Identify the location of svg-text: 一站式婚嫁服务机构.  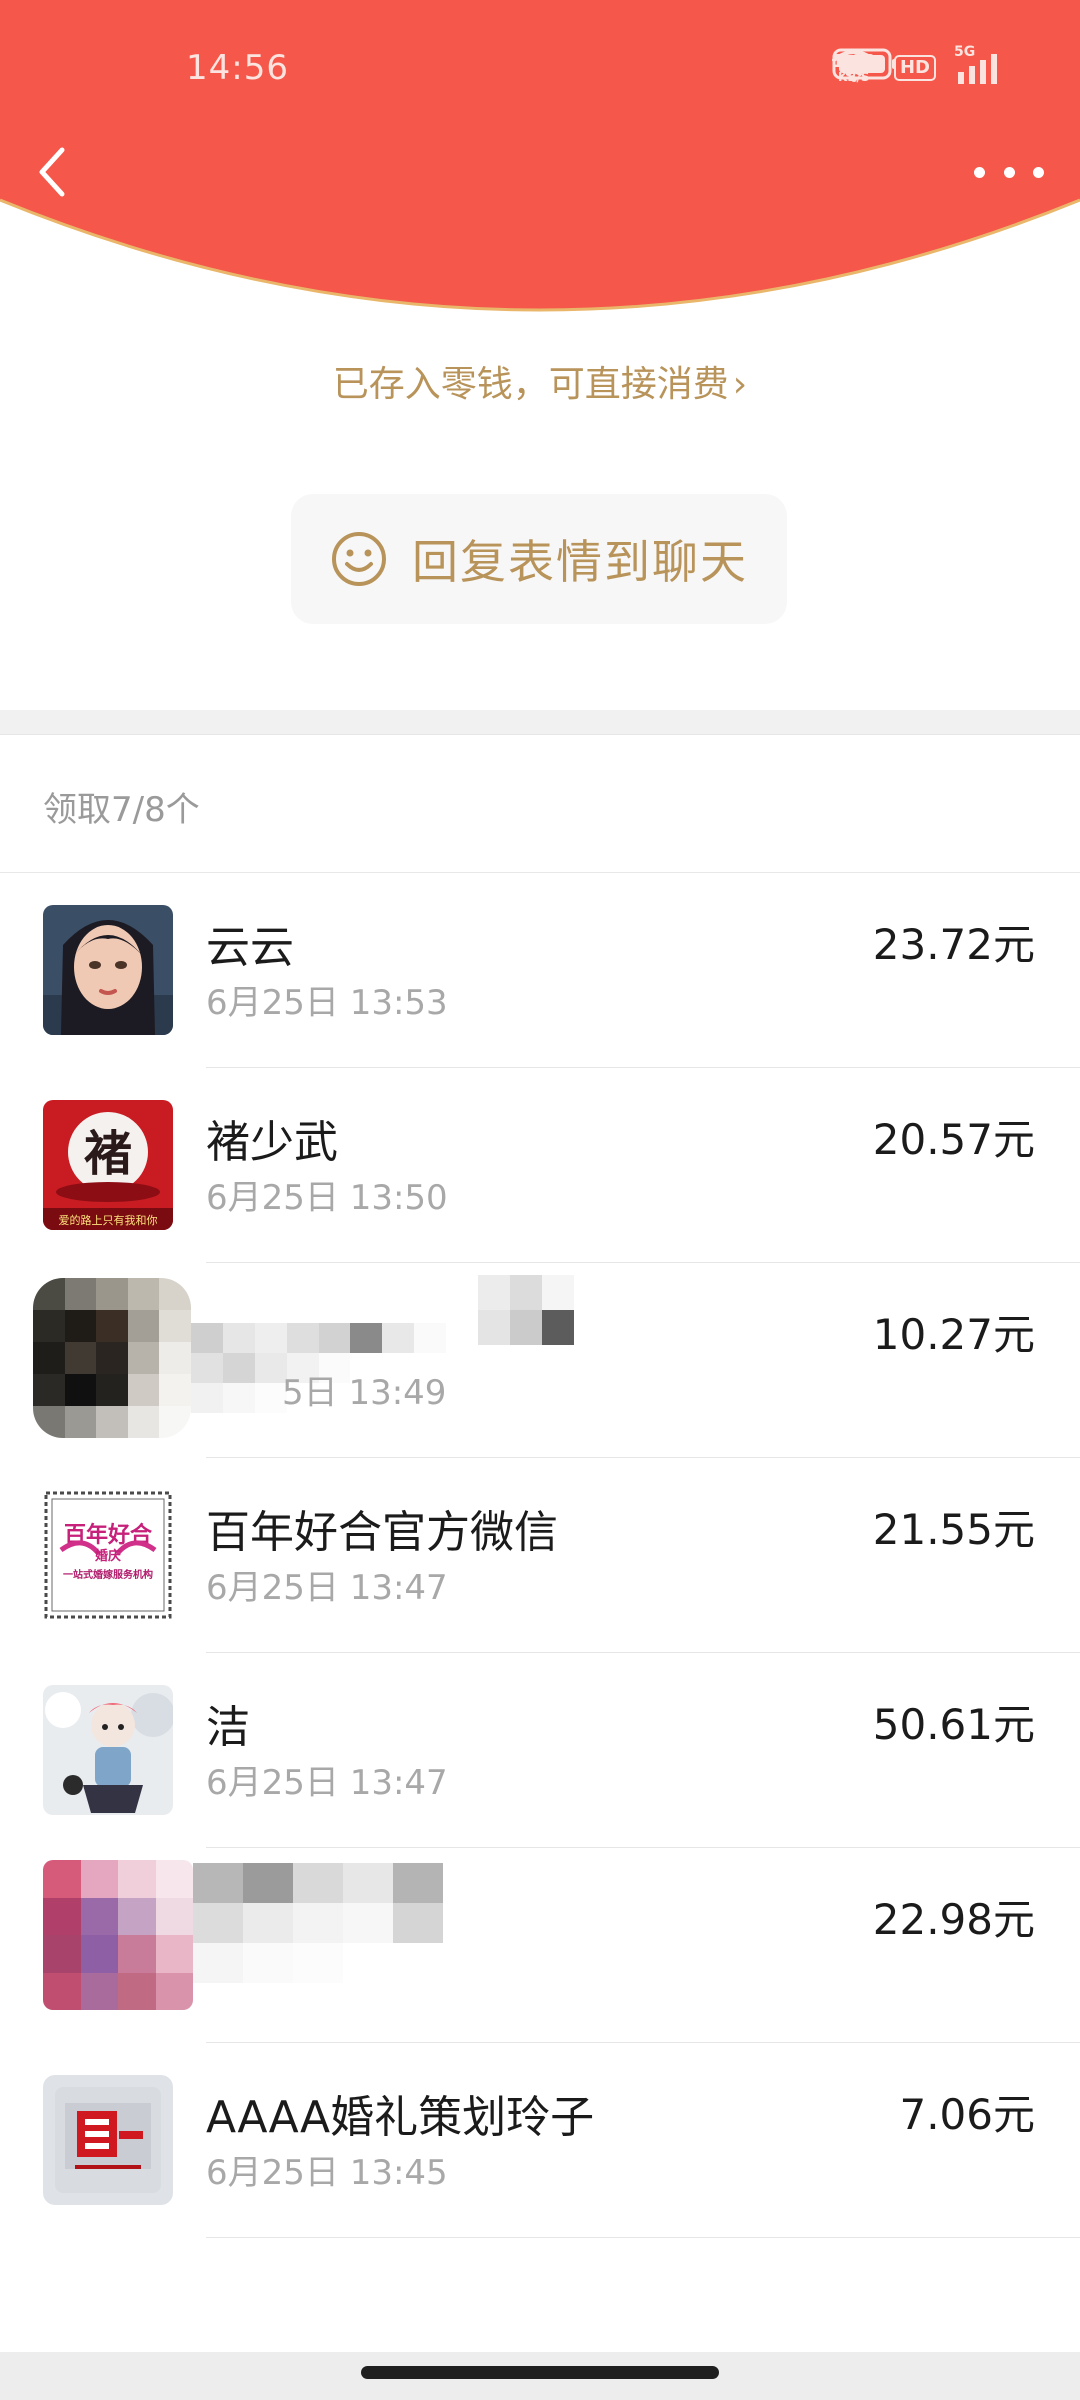
(108, 1574).